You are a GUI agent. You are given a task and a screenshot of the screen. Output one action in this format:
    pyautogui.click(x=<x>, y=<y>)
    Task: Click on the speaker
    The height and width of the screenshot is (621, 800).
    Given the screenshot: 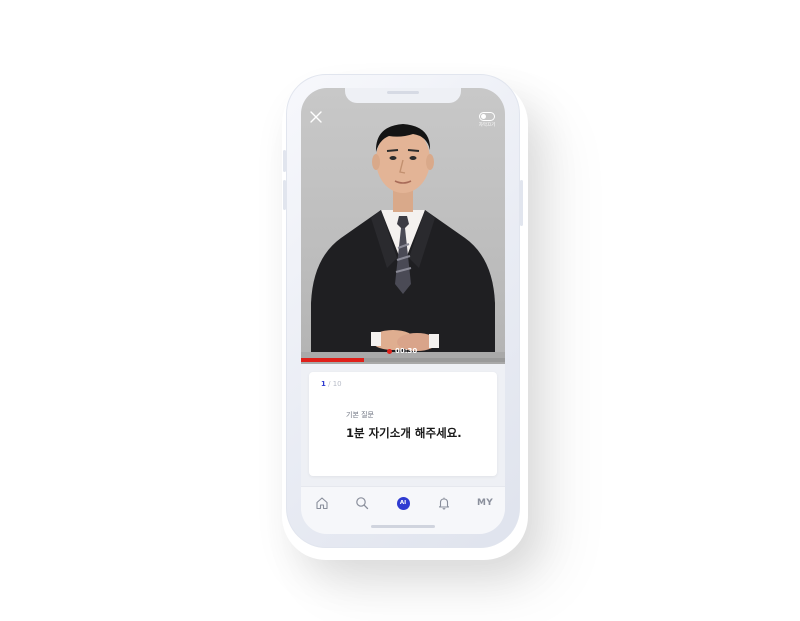 What is the action you would take?
    pyautogui.click(x=403, y=92)
    